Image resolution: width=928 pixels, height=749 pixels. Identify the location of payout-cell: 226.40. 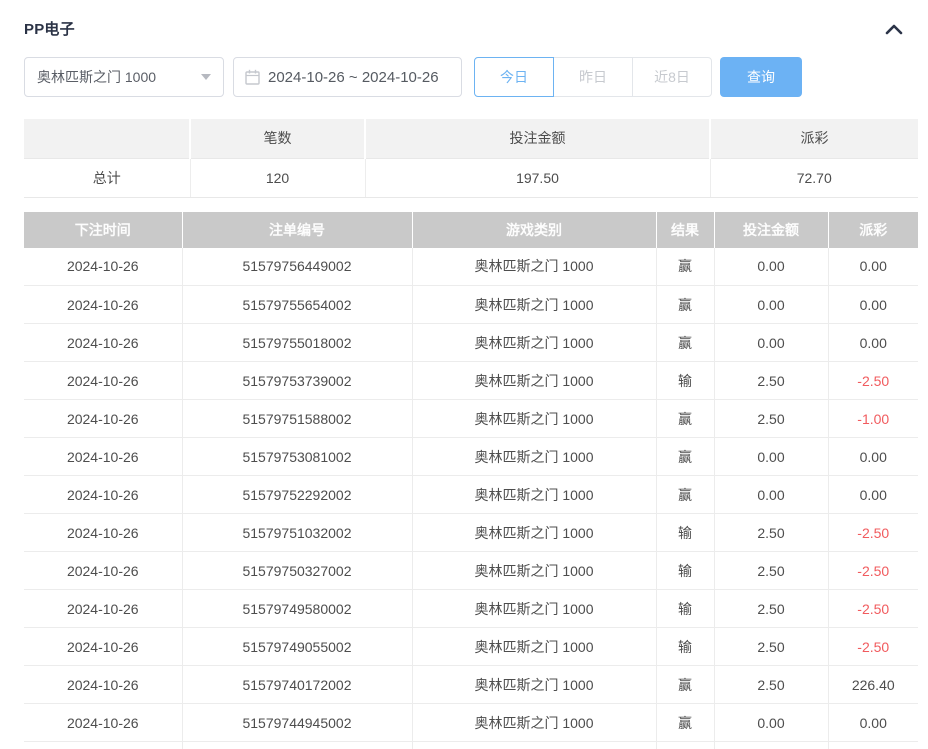
(873, 684).